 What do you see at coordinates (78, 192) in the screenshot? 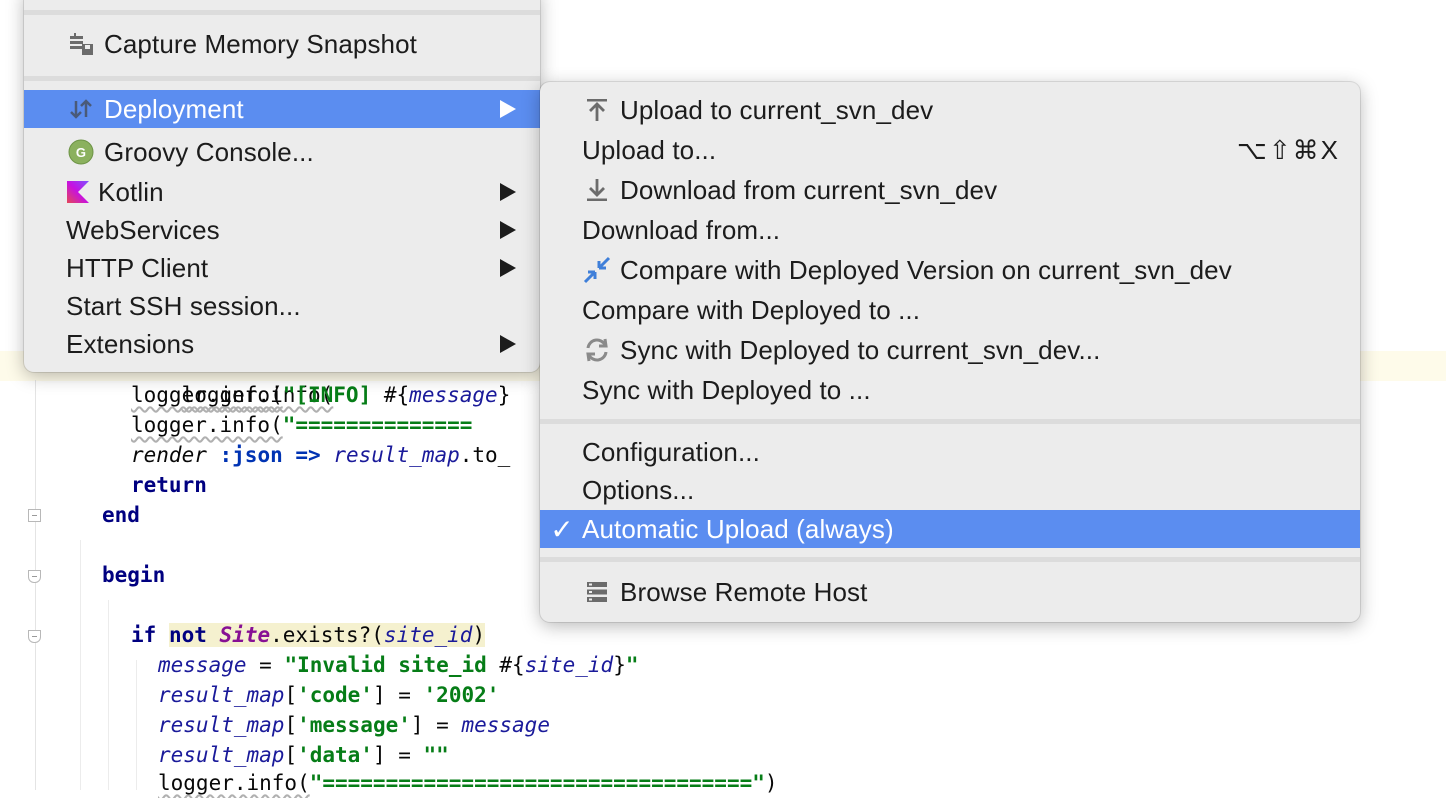
I see `kotlin-icon` at bounding box center [78, 192].